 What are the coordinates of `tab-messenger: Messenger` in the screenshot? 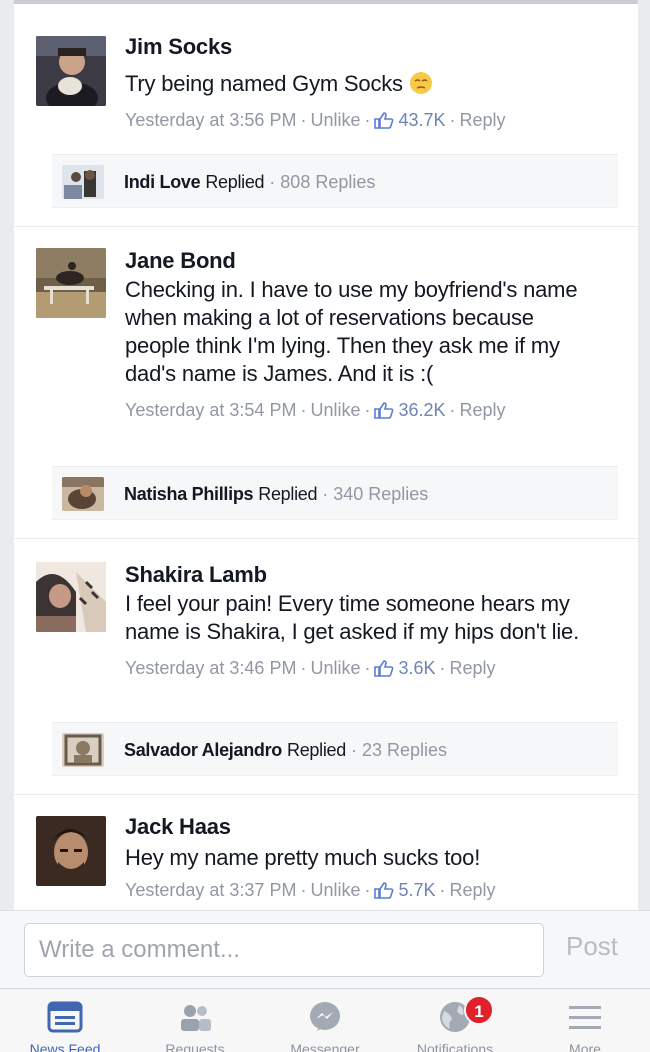 It's located at (325, 1020).